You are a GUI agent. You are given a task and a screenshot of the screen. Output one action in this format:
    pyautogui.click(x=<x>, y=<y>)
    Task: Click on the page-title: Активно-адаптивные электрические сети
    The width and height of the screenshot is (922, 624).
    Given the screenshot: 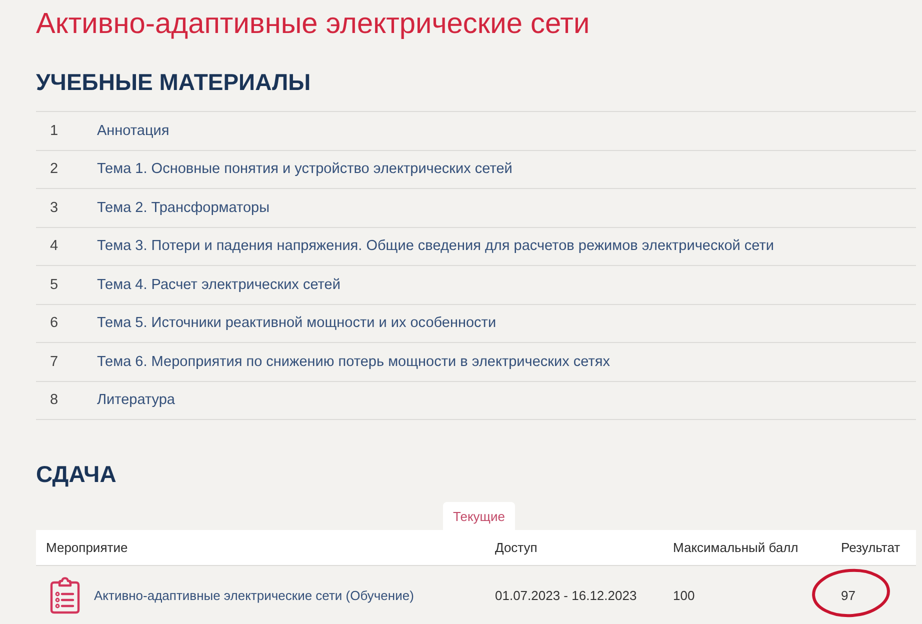 What is the action you would take?
    pyautogui.click(x=313, y=24)
    